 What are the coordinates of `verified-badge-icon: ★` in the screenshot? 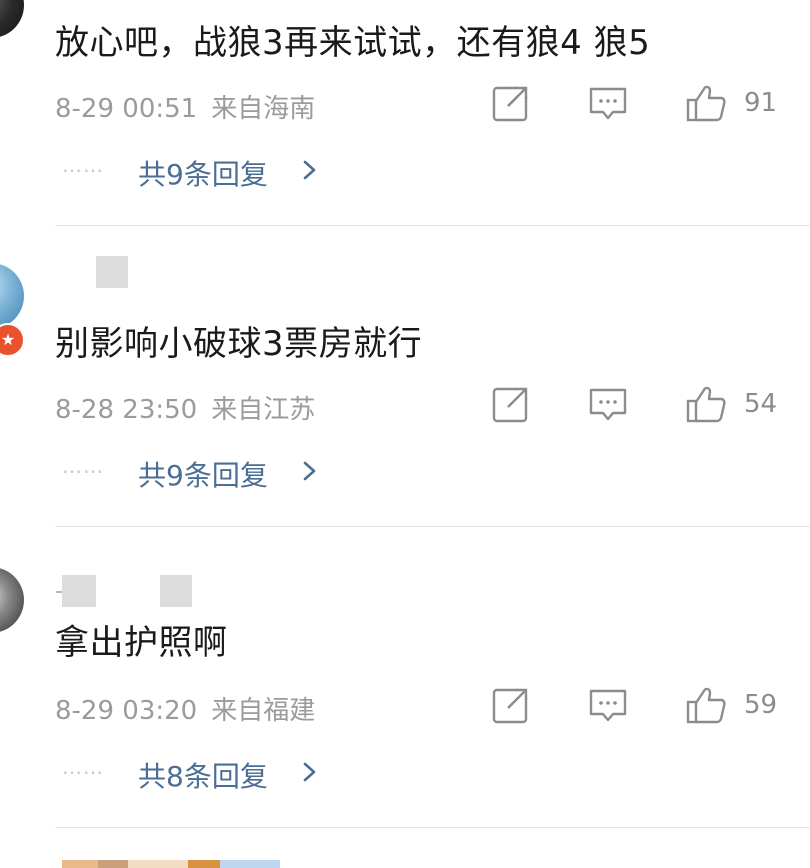 It's located at (12, 340).